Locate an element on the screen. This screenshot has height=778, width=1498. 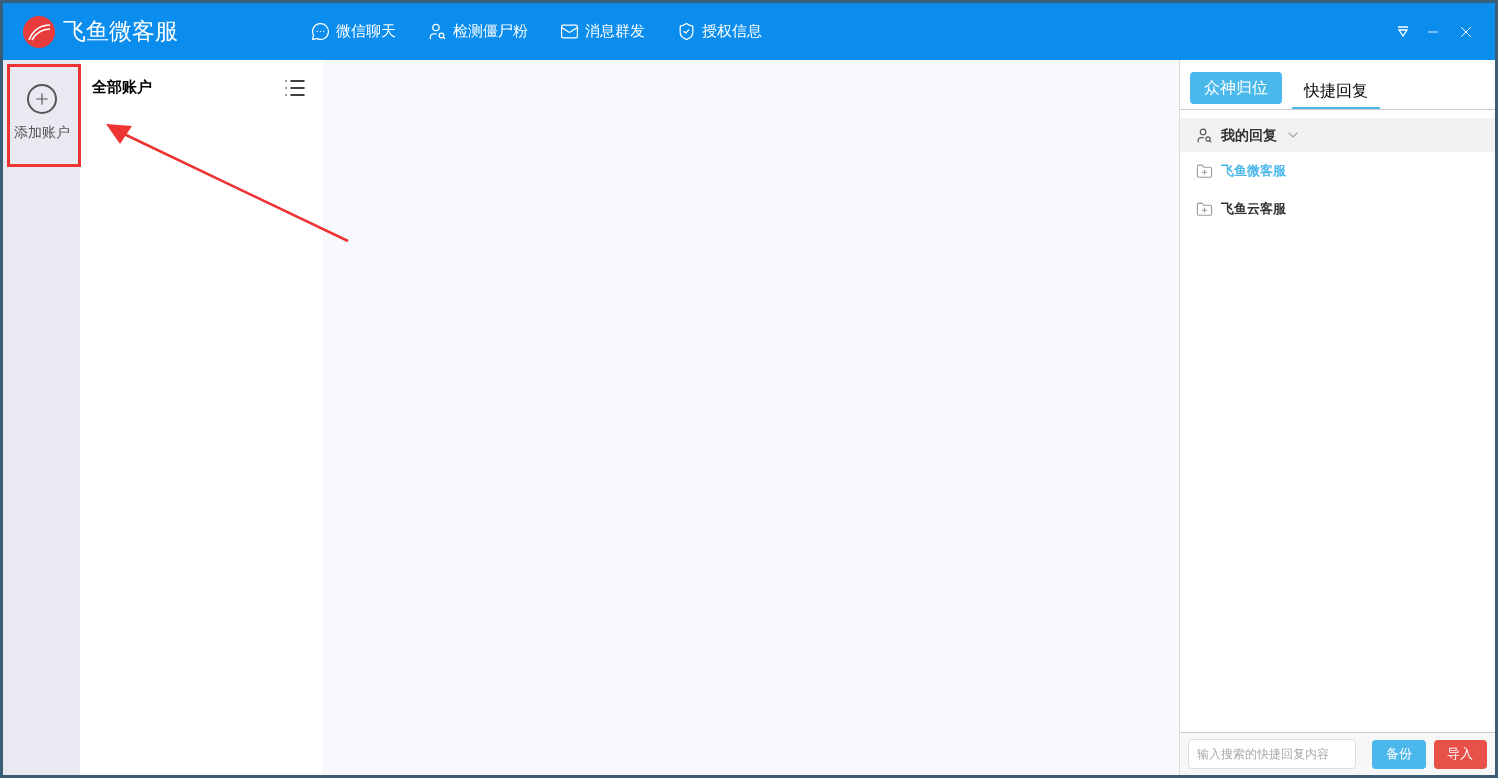
reply-group-icon is located at coordinates (1204, 135).